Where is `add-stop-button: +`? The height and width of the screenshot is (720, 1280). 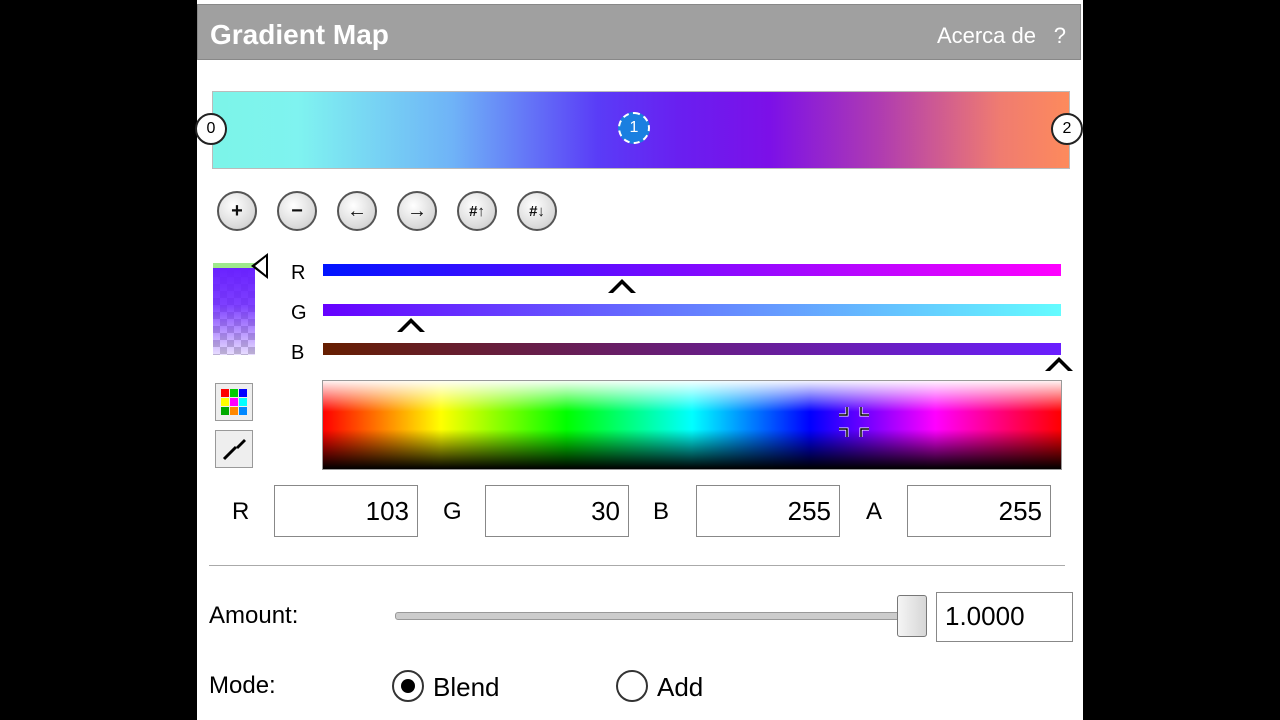
add-stop-button: + is located at coordinates (237, 211).